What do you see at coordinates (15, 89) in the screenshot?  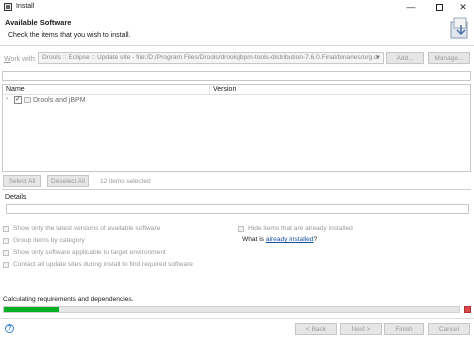 I see `column-name: Name` at bounding box center [15, 89].